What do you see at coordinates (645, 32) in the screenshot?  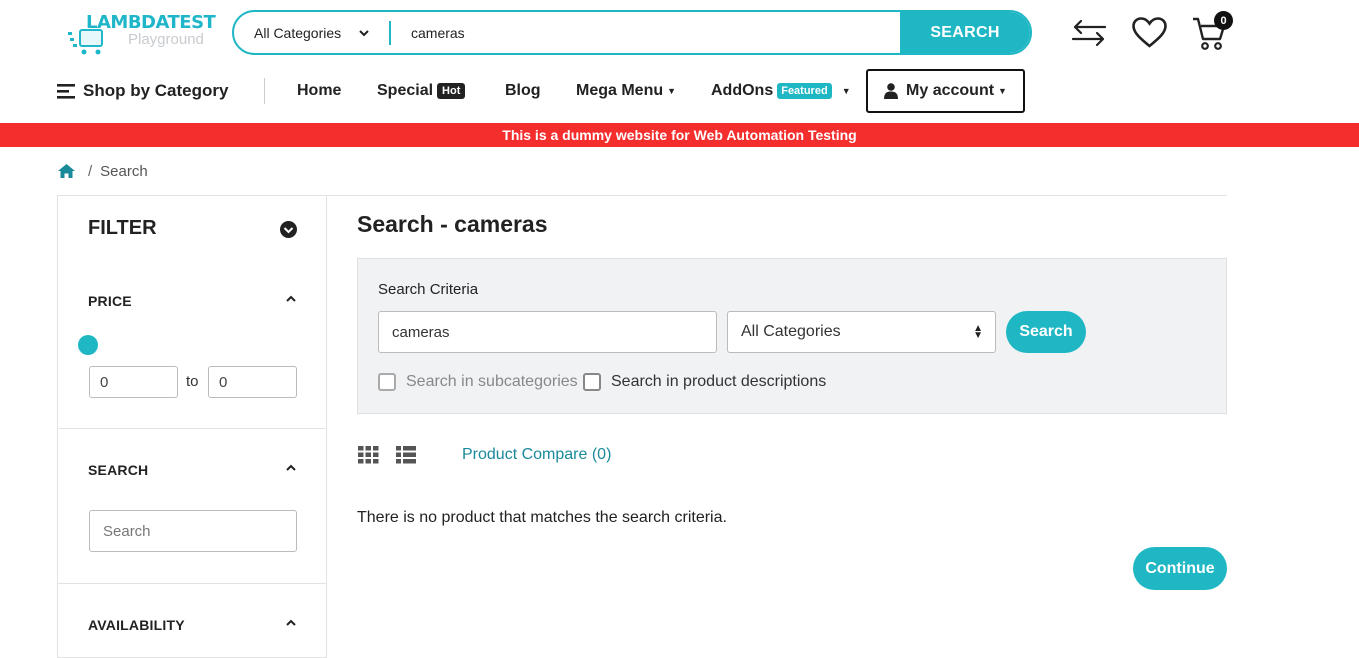 I see `header-search-input: cameras` at bounding box center [645, 32].